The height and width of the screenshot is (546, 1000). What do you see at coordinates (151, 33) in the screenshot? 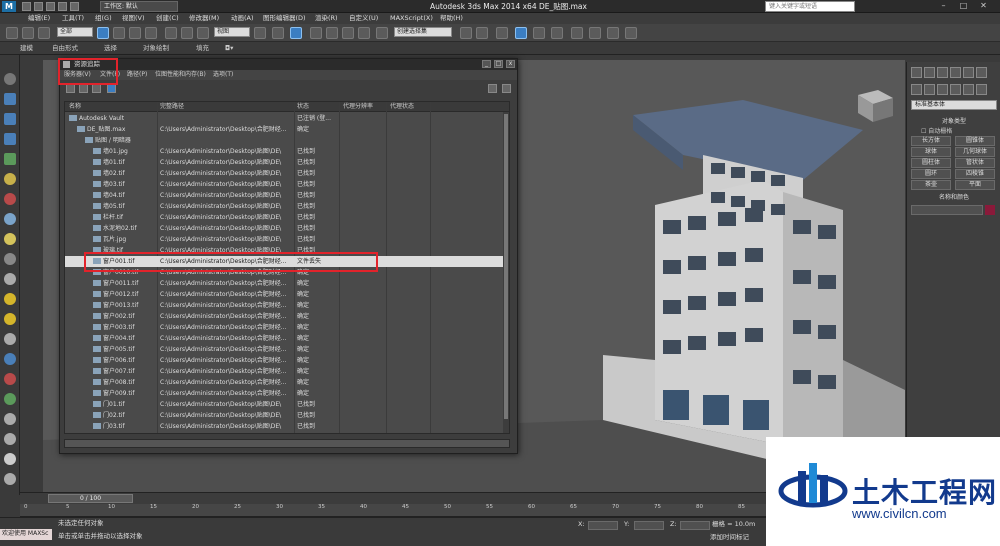
I see `window-crossing-icon` at bounding box center [151, 33].